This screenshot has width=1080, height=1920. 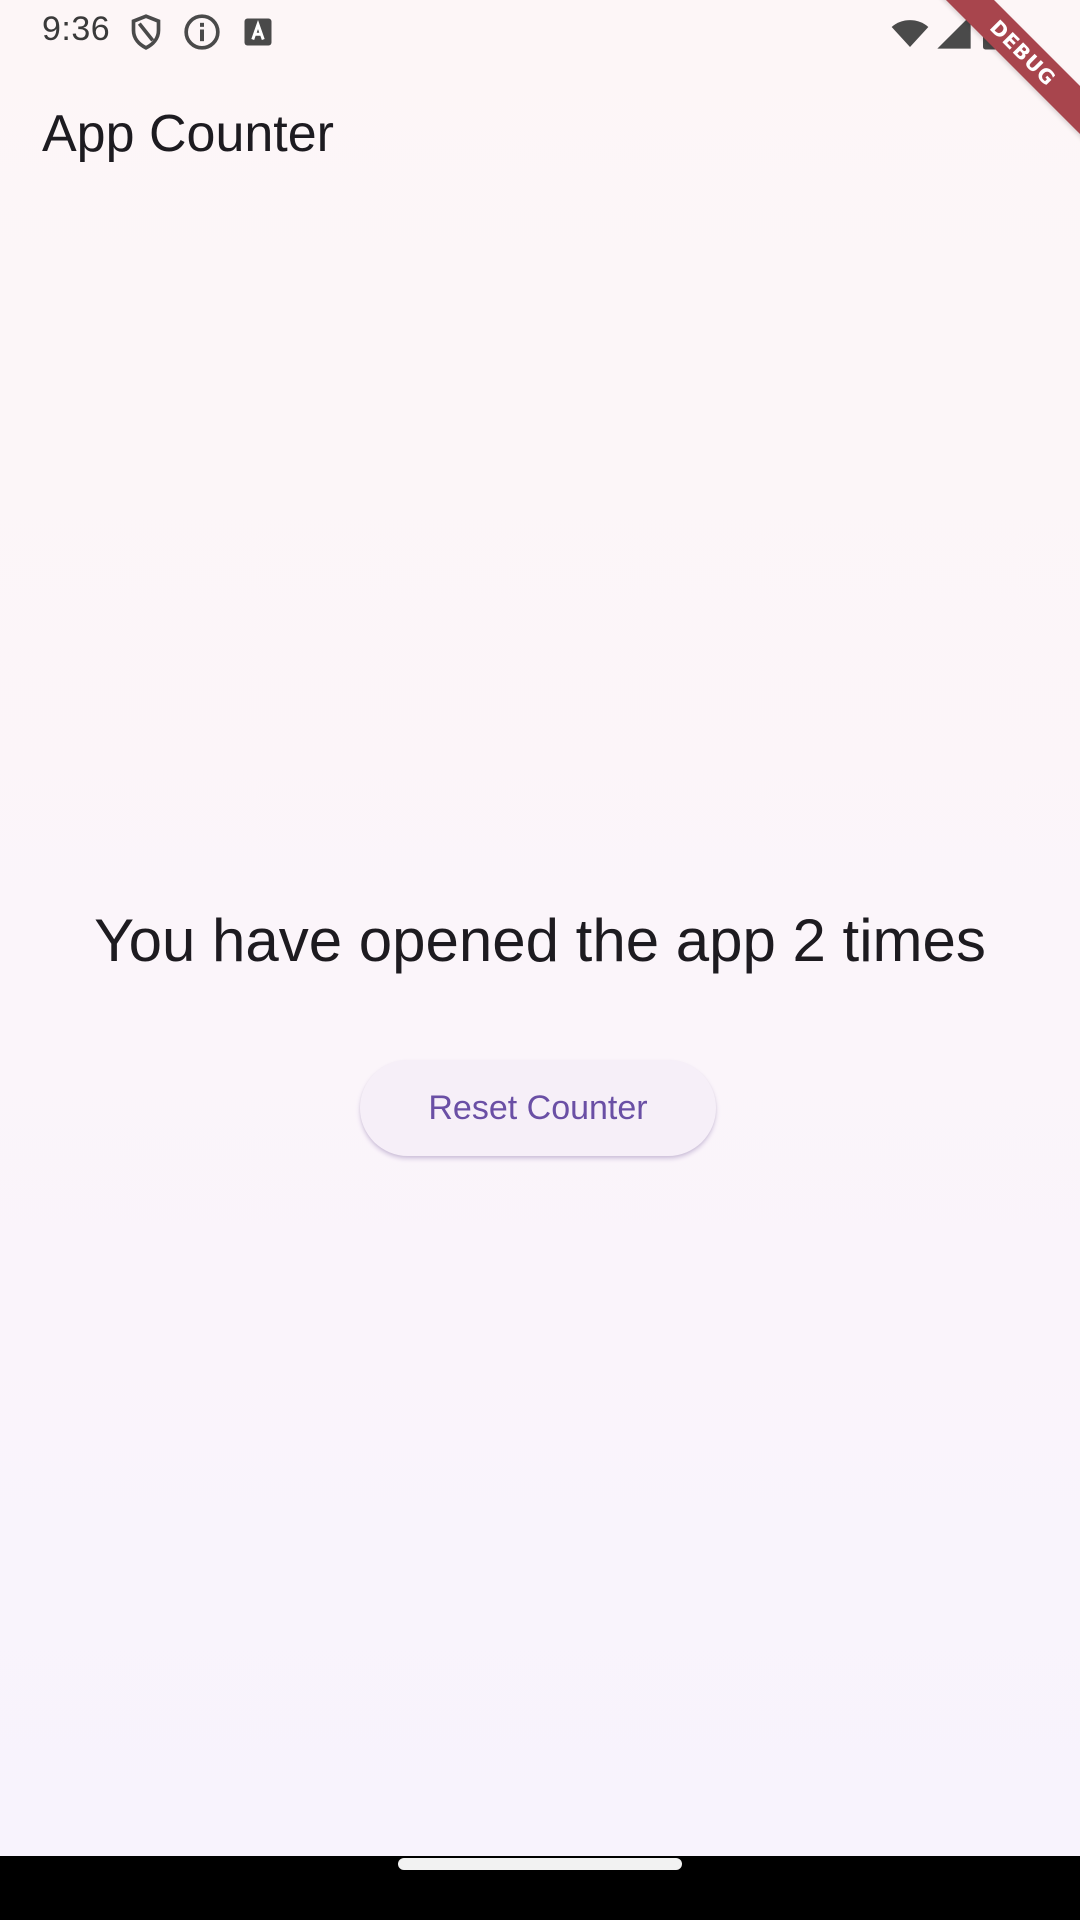 What do you see at coordinates (540, 1888) in the screenshot?
I see `navigation-bar` at bounding box center [540, 1888].